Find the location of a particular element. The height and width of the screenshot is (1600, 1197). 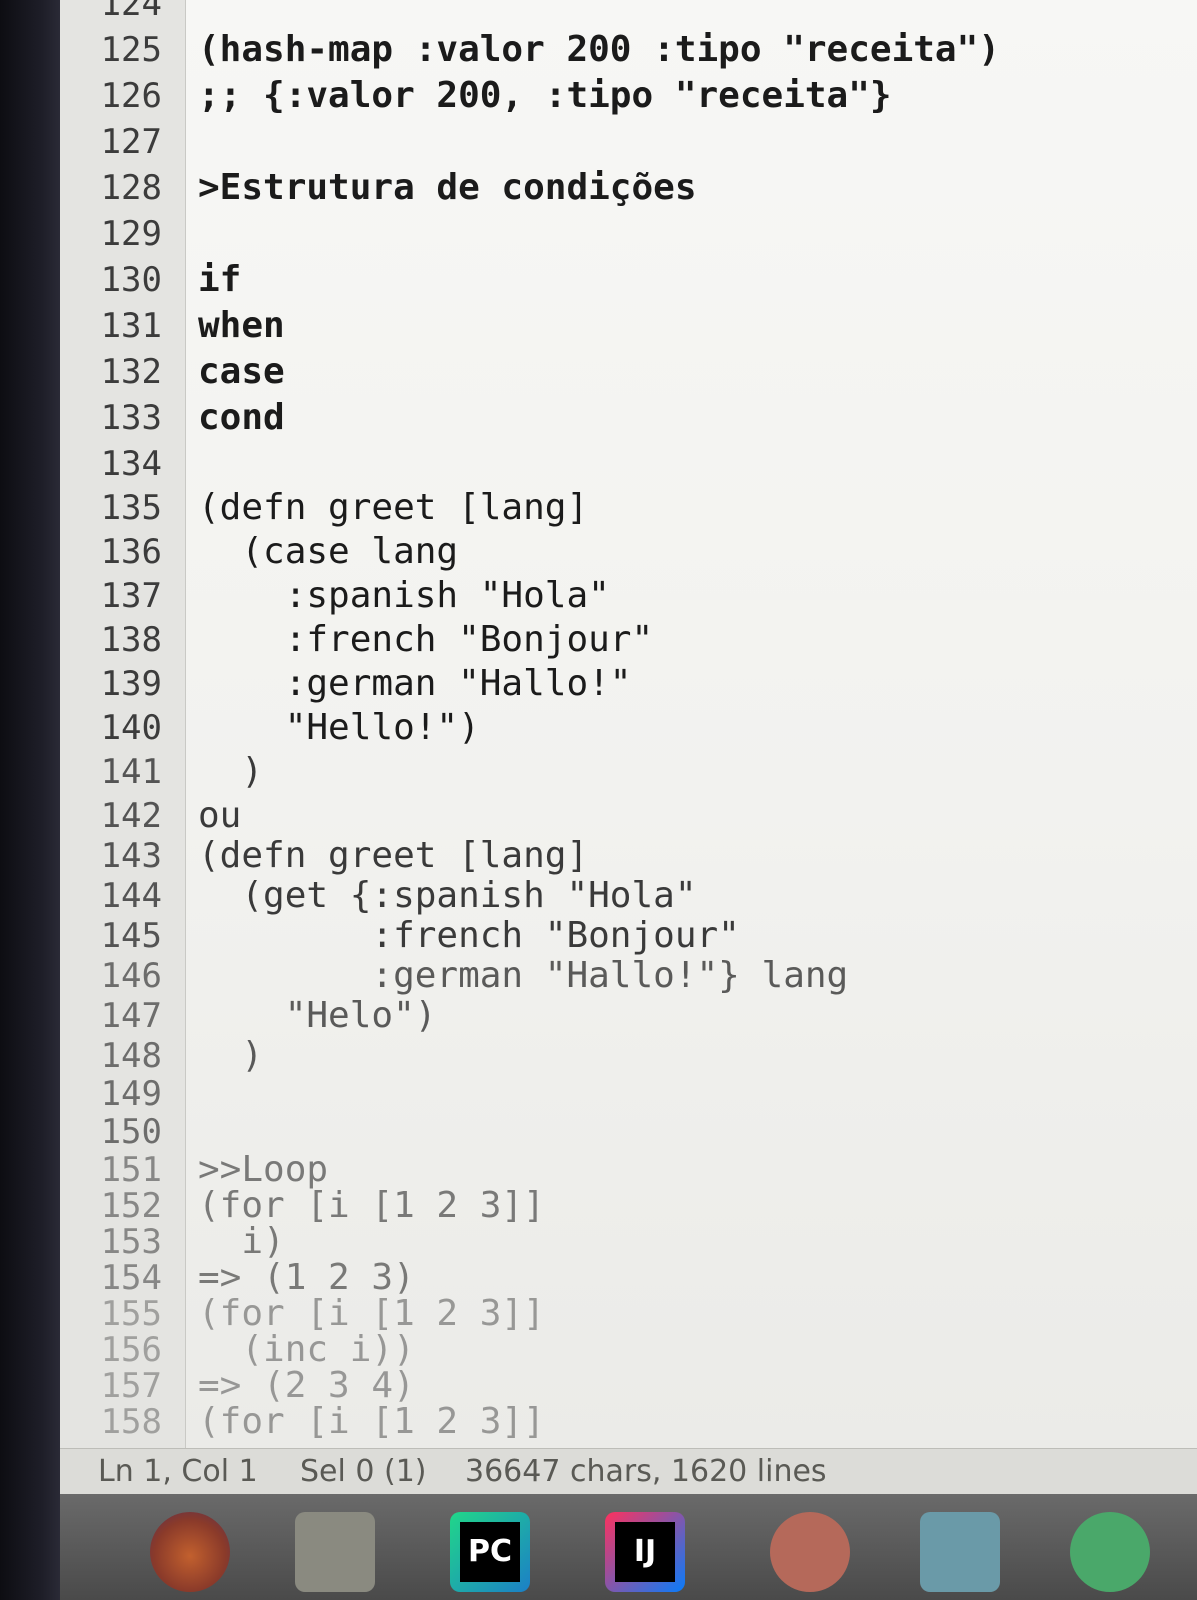

code-line: 142 ou is located at coordinates (628, 816).